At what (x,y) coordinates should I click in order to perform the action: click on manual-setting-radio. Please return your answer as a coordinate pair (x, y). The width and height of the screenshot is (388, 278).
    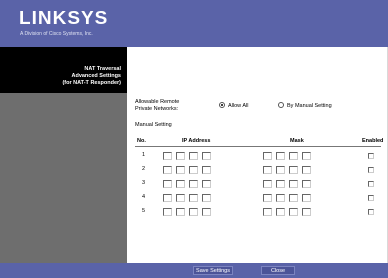
    Looking at the image, I should click on (281, 105).